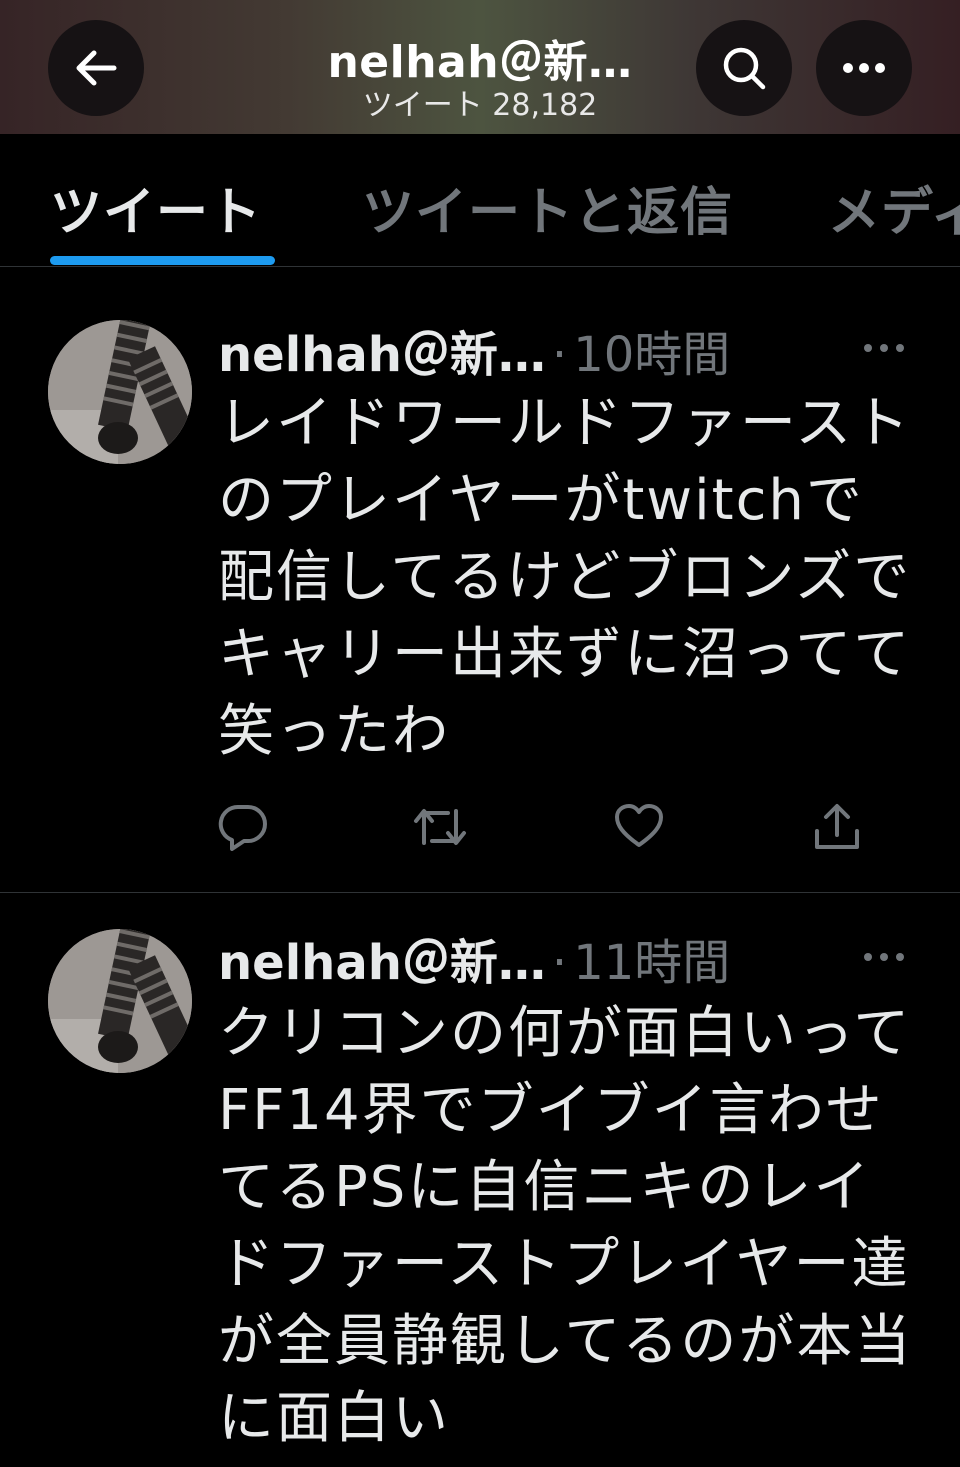 The height and width of the screenshot is (1467, 960). Describe the element at coordinates (162, 260) in the screenshot. I see `active-tab-indicator` at that location.